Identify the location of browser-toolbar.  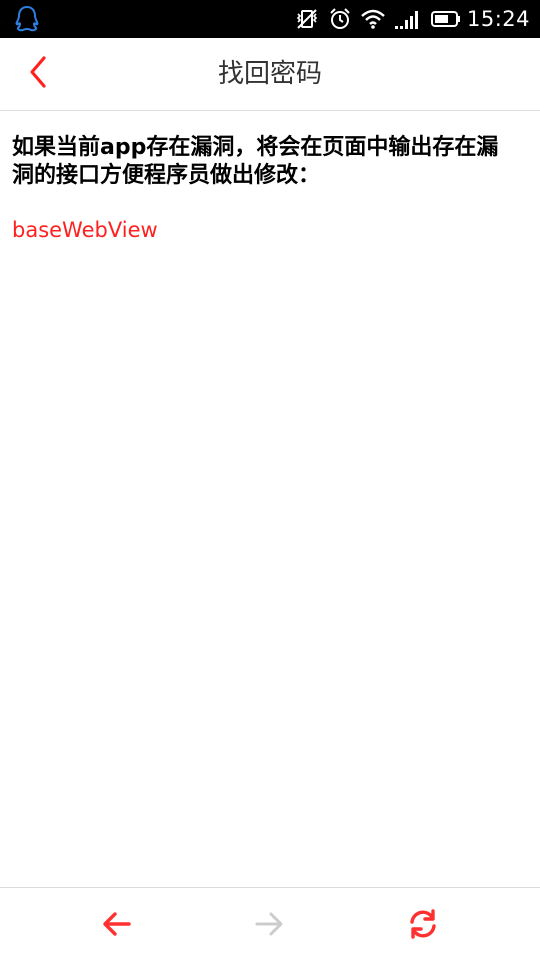
(270, 923).